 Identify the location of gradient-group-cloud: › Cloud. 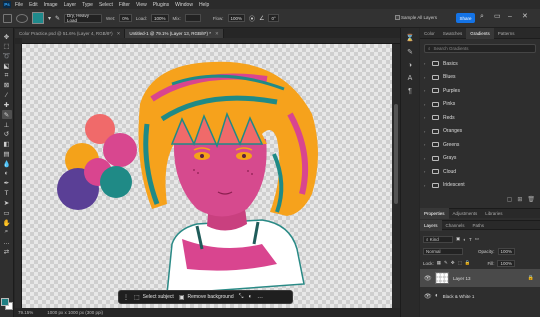
(482, 172).